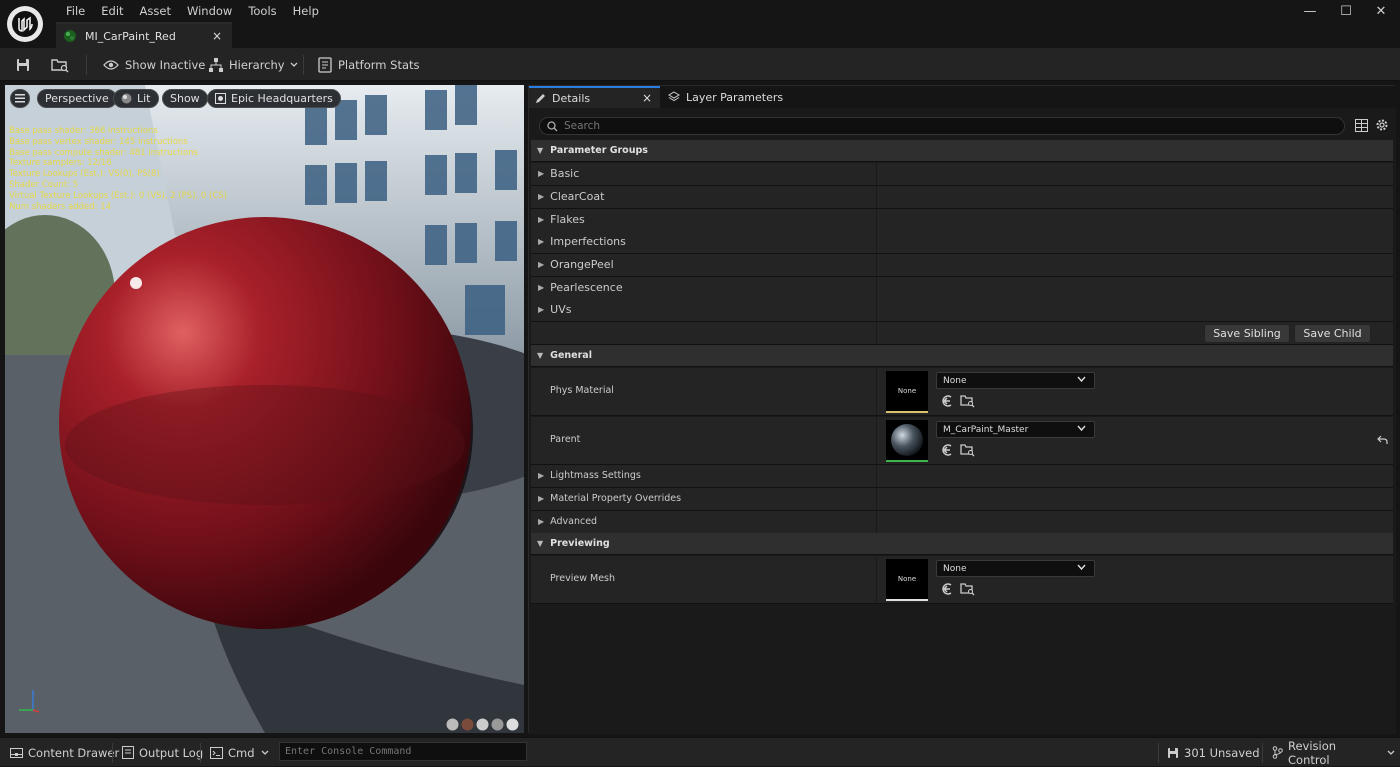 The height and width of the screenshot is (767, 1400). What do you see at coordinates (20, 98) in the screenshot?
I see `viewport-options-button` at bounding box center [20, 98].